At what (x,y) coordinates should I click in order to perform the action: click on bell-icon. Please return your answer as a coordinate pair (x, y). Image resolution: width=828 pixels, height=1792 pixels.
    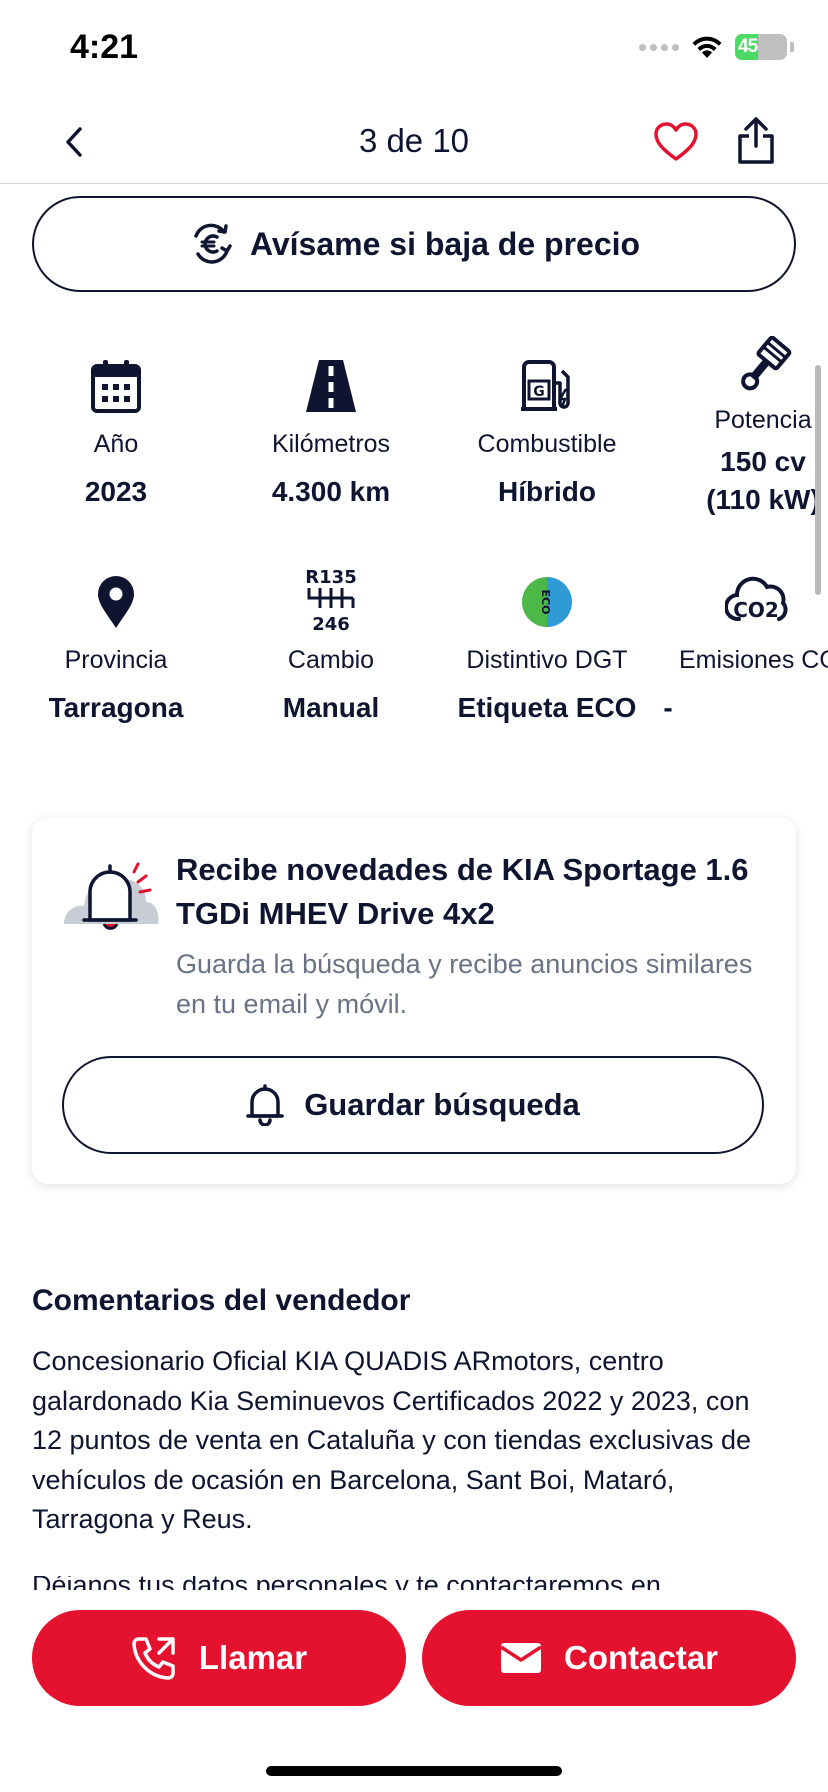
    Looking at the image, I should click on (265, 1105).